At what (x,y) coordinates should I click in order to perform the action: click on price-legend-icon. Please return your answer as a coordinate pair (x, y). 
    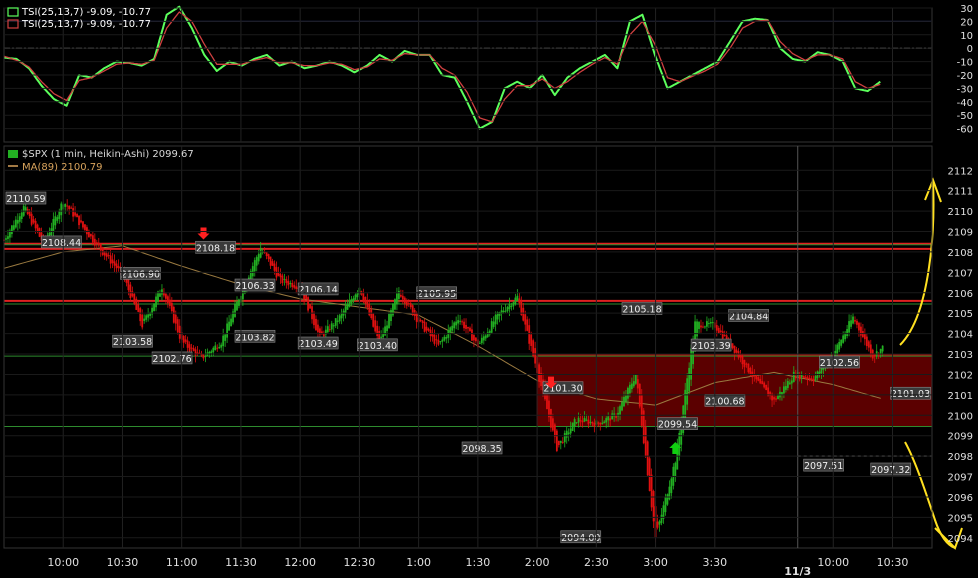
    Looking at the image, I should click on (13, 154).